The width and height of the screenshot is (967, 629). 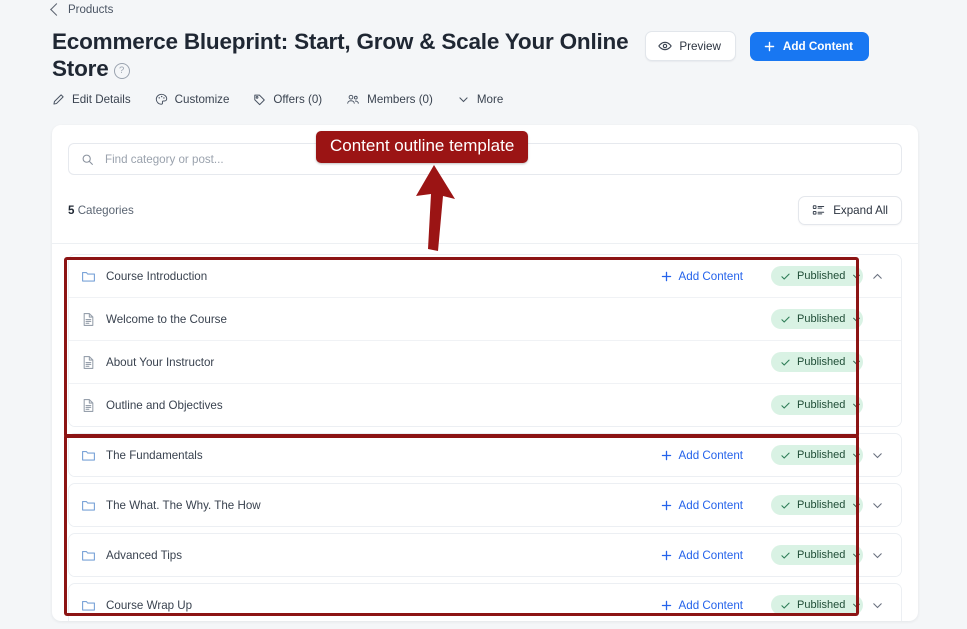 I want to click on category-row-label: The Fundamentals, so click(x=154, y=455).